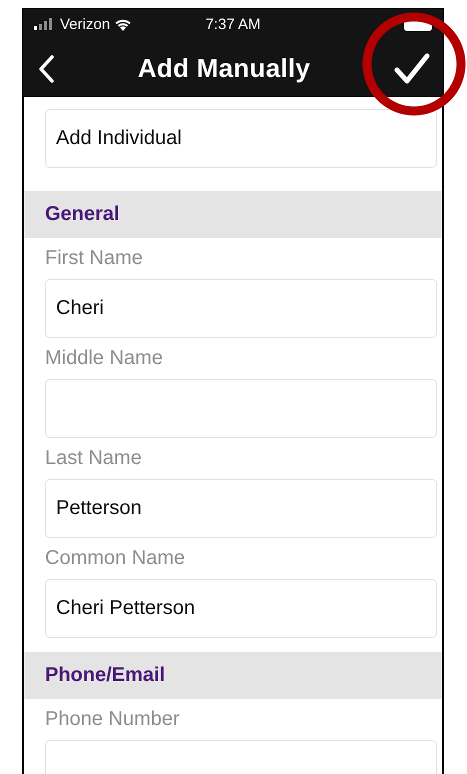 The height and width of the screenshot is (774, 467). What do you see at coordinates (241, 508) in the screenshot?
I see `text-field: Petterson` at bounding box center [241, 508].